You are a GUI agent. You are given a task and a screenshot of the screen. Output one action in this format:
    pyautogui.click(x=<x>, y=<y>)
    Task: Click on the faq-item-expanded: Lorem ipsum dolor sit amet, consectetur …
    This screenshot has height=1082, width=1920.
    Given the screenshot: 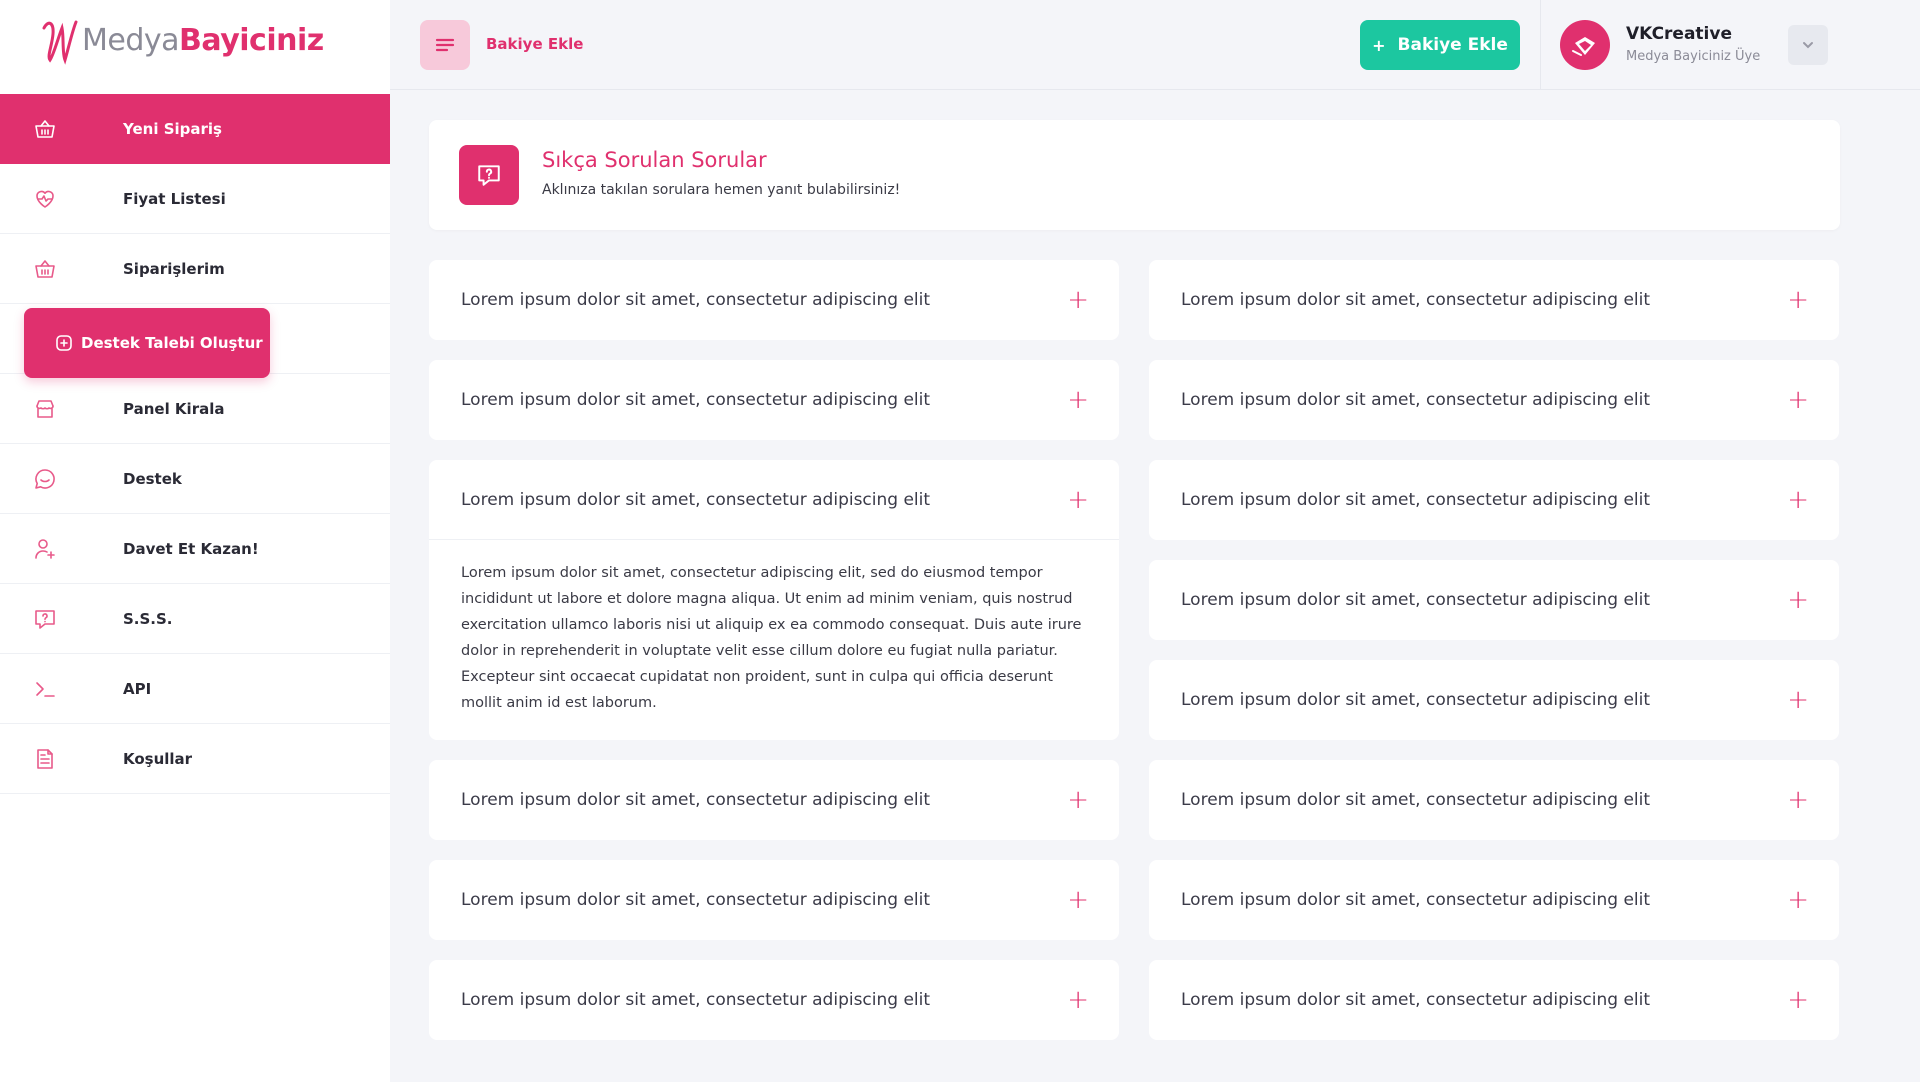 What is the action you would take?
    pyautogui.click(x=774, y=600)
    